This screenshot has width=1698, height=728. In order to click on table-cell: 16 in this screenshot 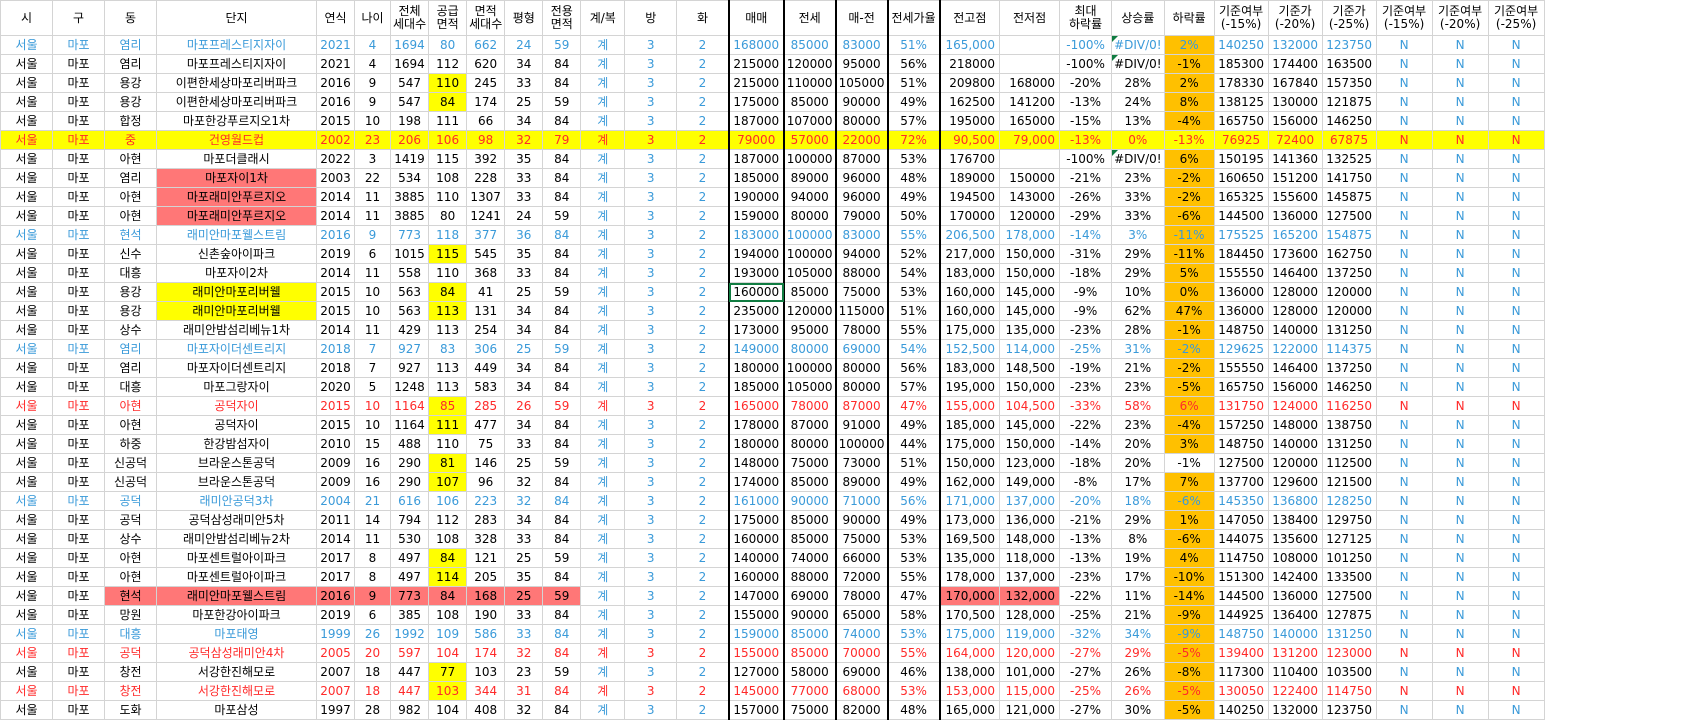, I will do `click(372, 482)`.